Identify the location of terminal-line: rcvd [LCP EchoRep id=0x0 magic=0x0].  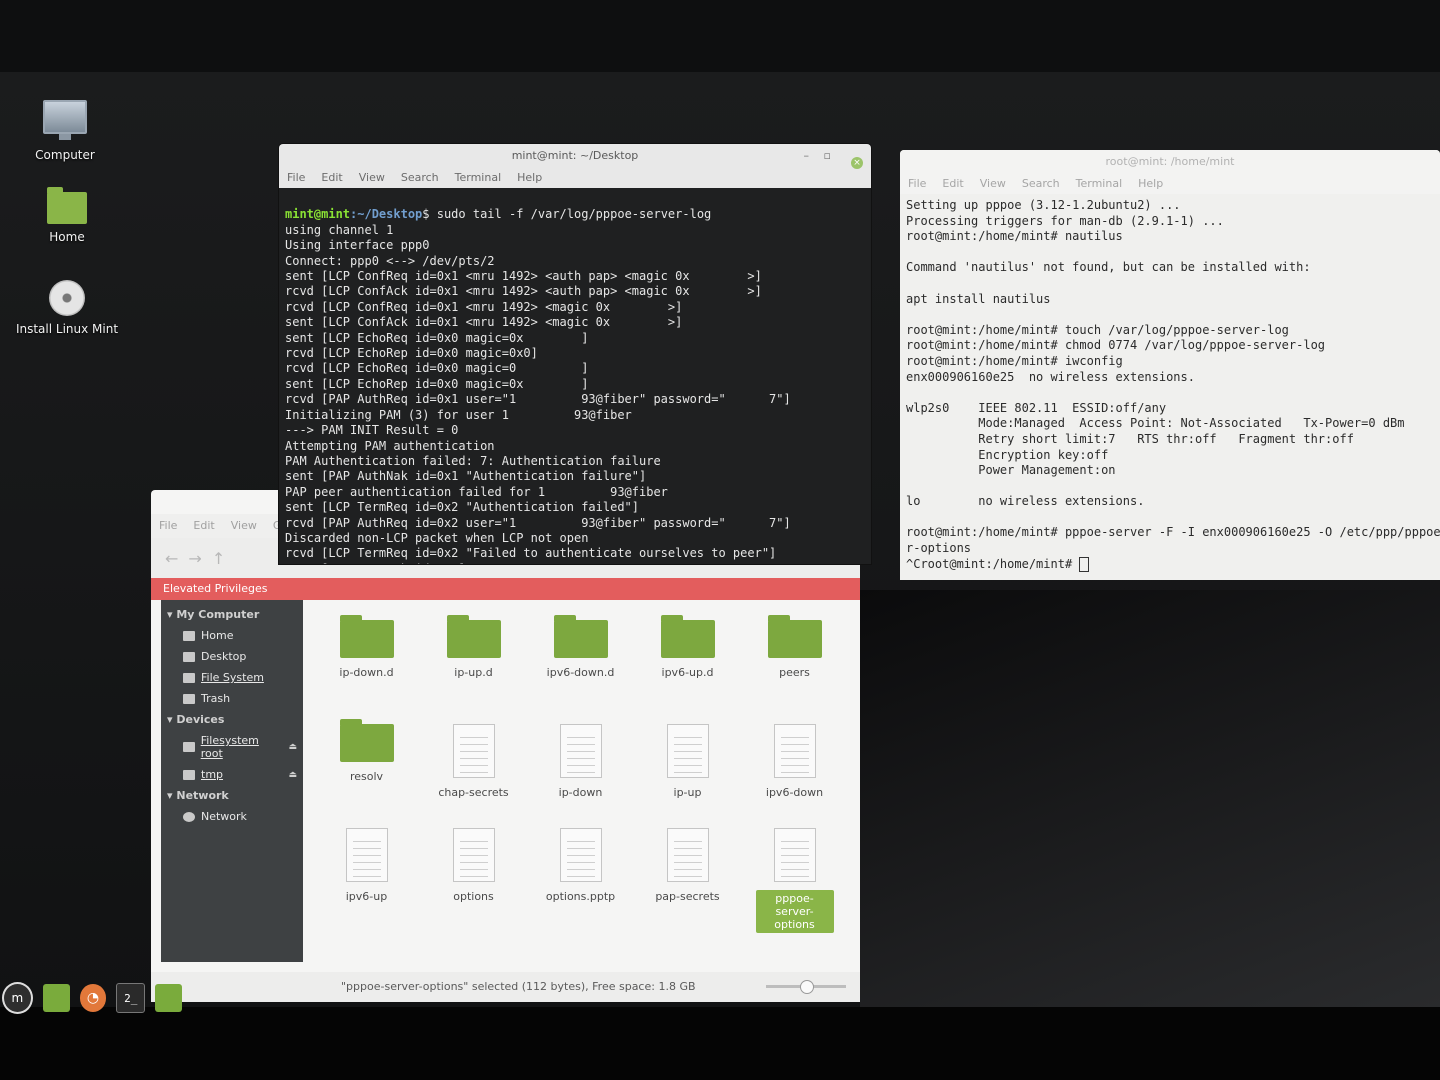
(411, 353).